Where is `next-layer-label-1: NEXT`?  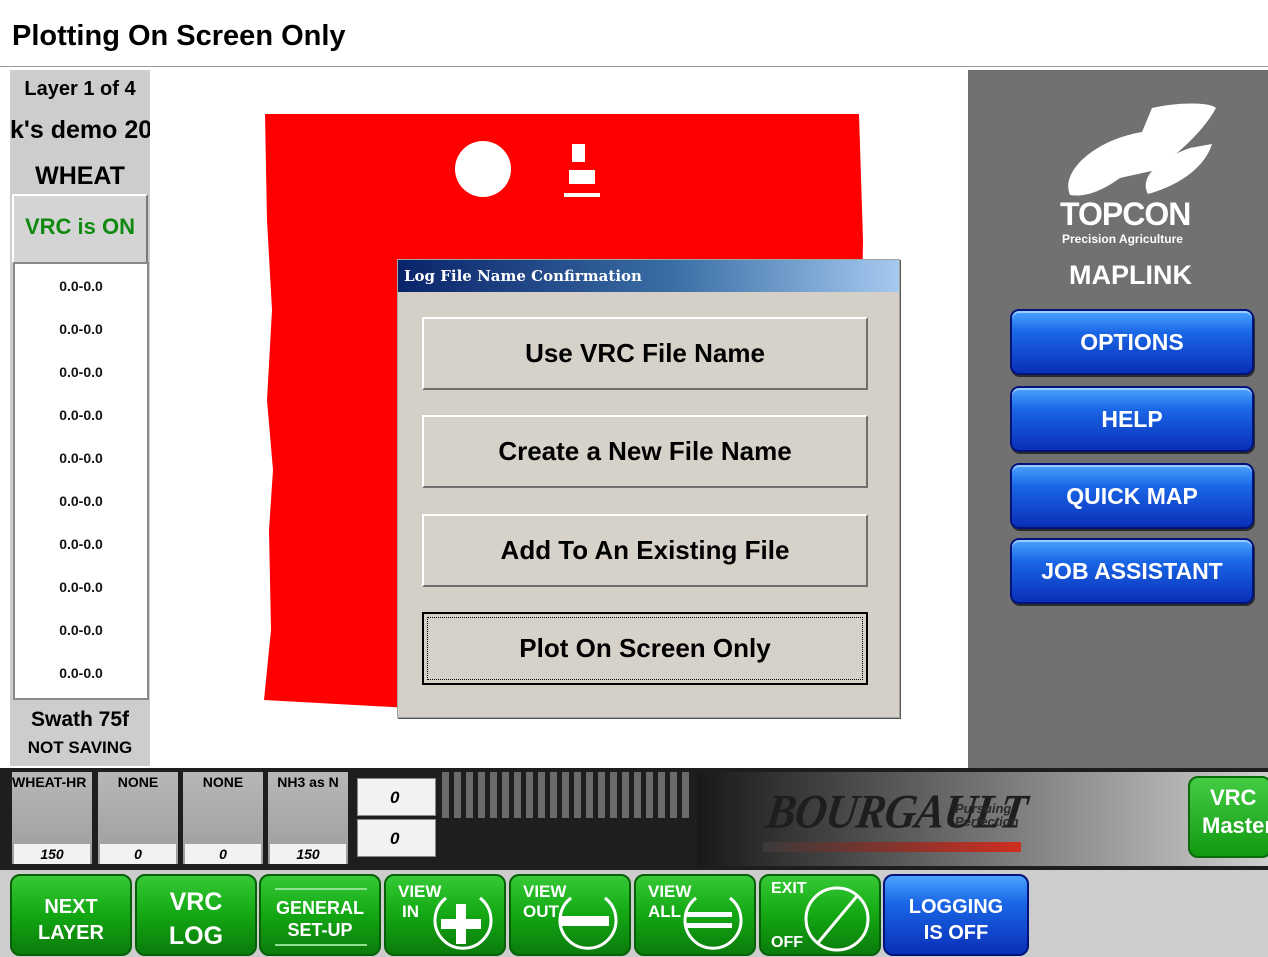 next-layer-label-1: NEXT is located at coordinates (71, 907).